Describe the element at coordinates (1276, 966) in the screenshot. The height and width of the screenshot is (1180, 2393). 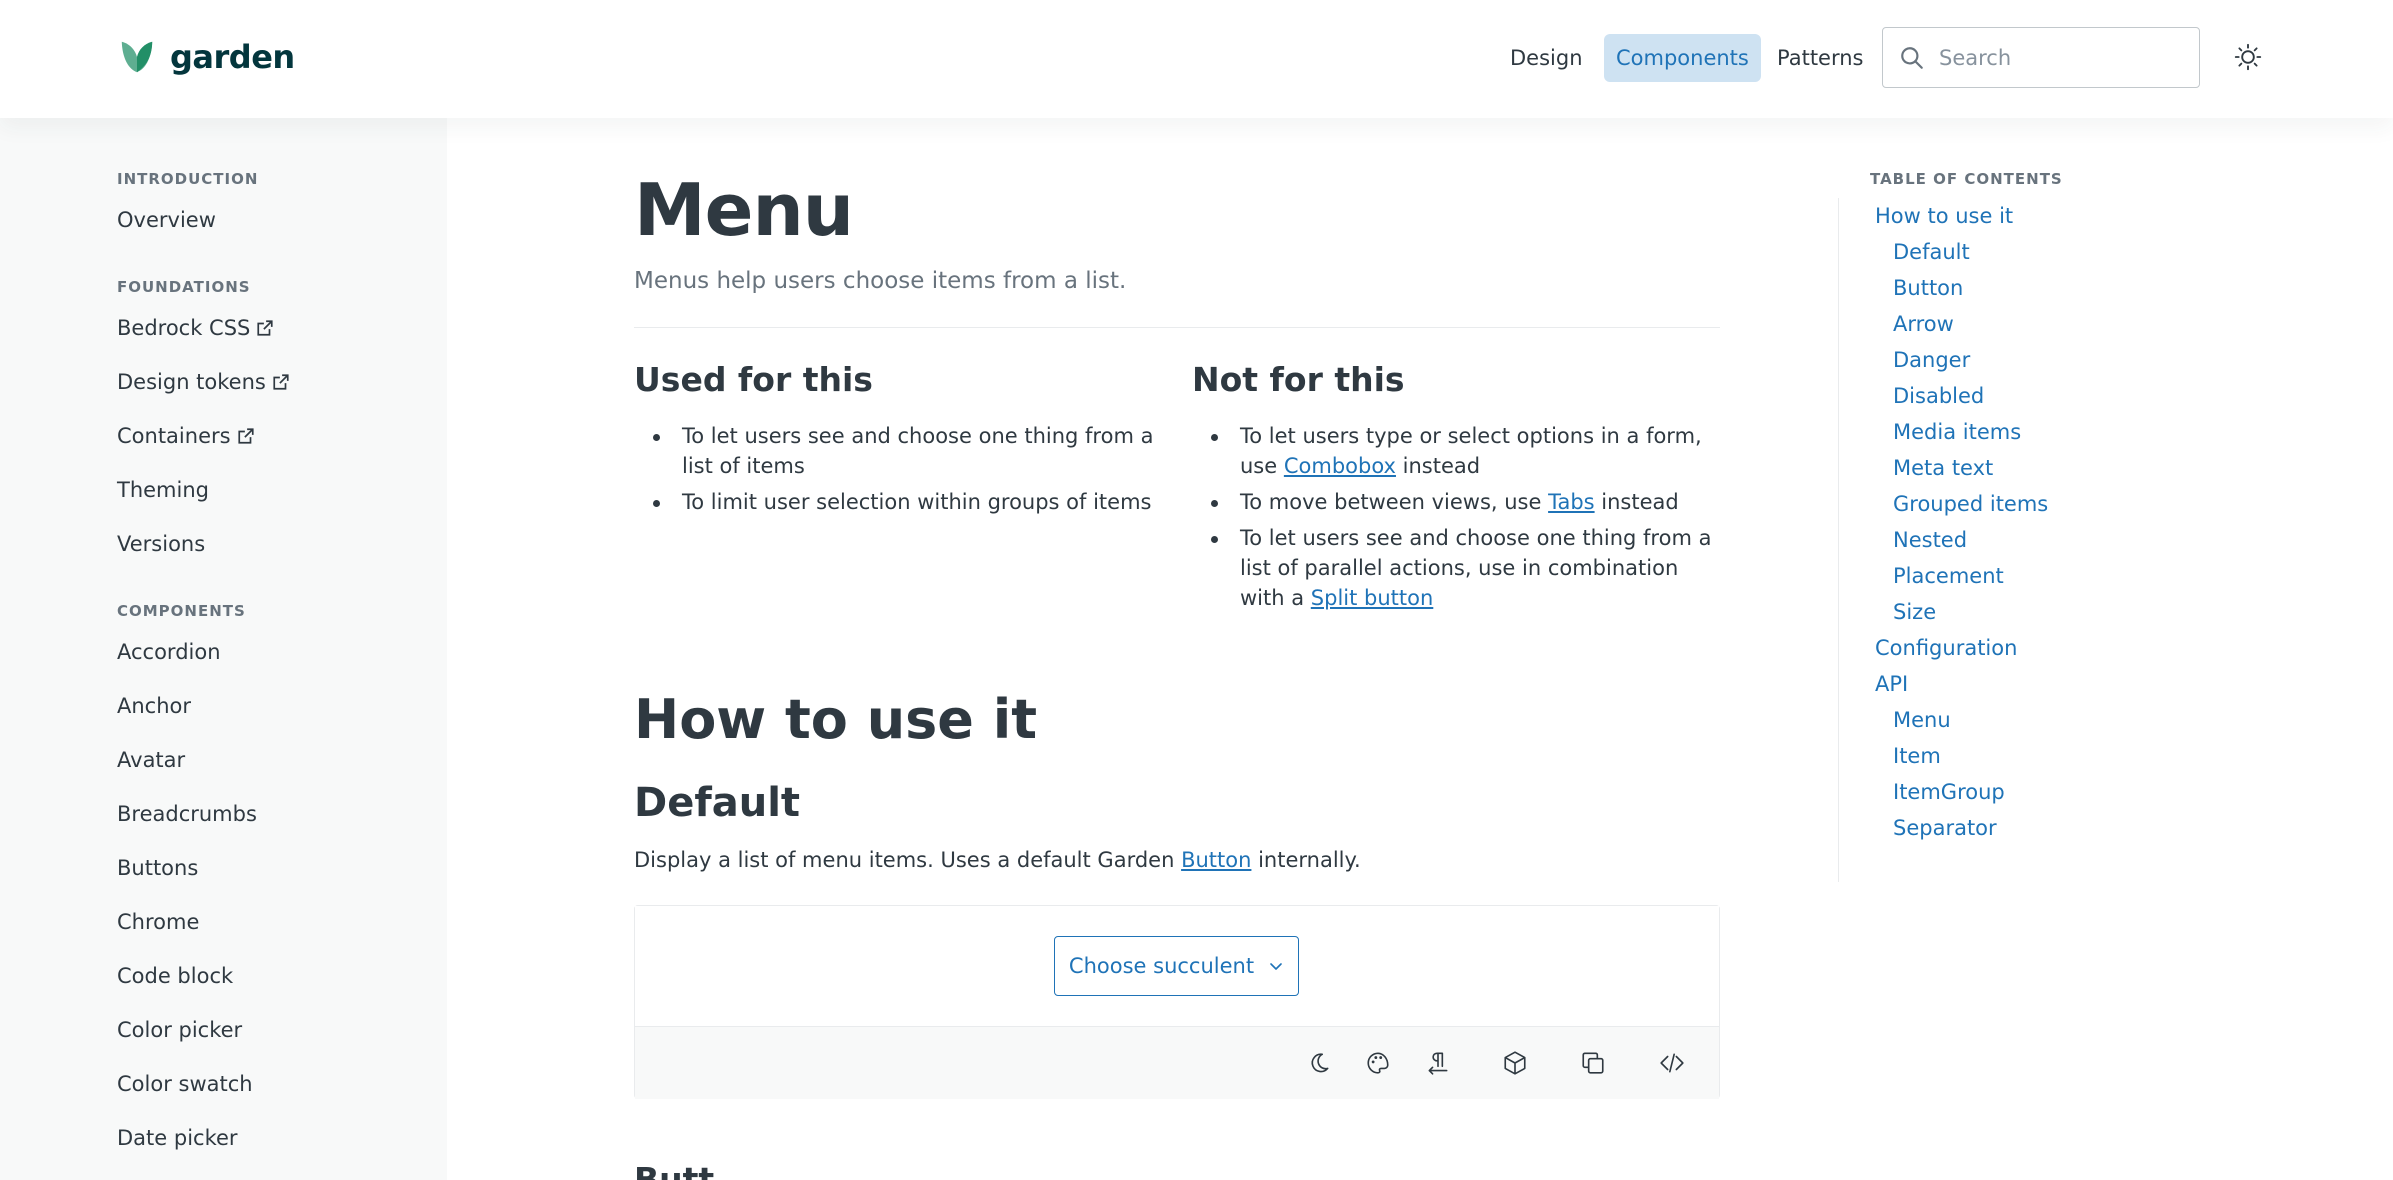
I see `chevron-down-icon` at that location.